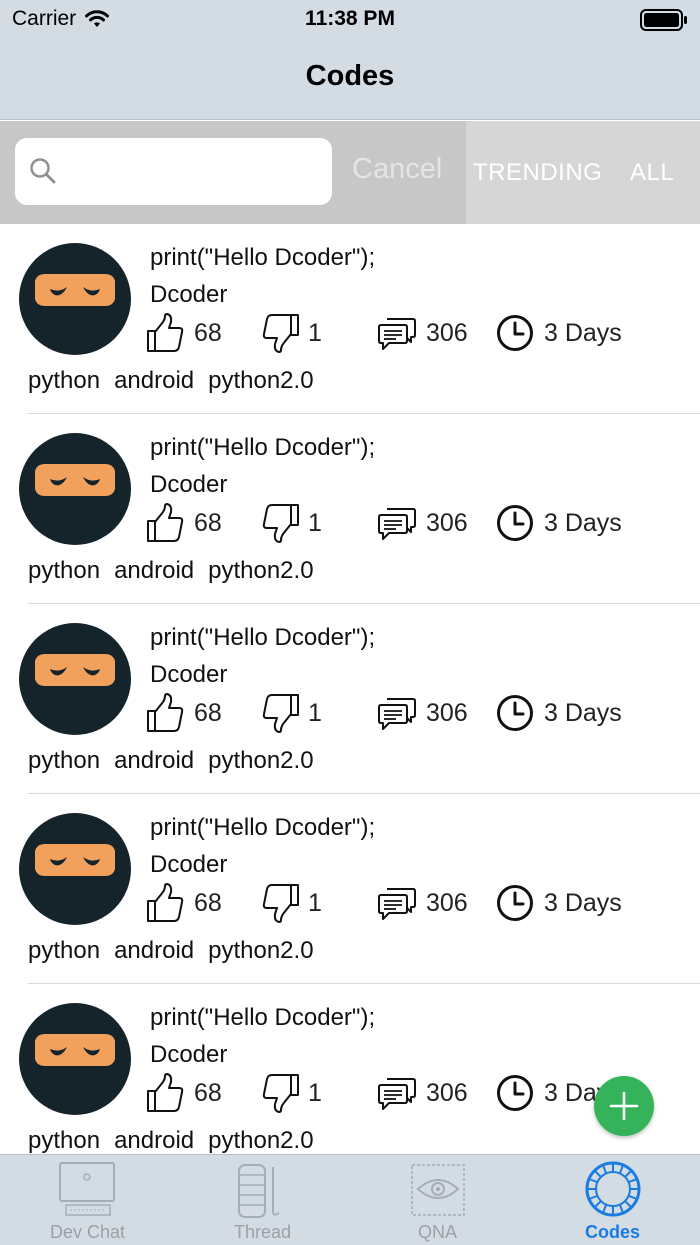 The height and width of the screenshot is (1245, 700). What do you see at coordinates (350, 20) in the screenshot?
I see `status-bar: Carrier 11:38 PM` at bounding box center [350, 20].